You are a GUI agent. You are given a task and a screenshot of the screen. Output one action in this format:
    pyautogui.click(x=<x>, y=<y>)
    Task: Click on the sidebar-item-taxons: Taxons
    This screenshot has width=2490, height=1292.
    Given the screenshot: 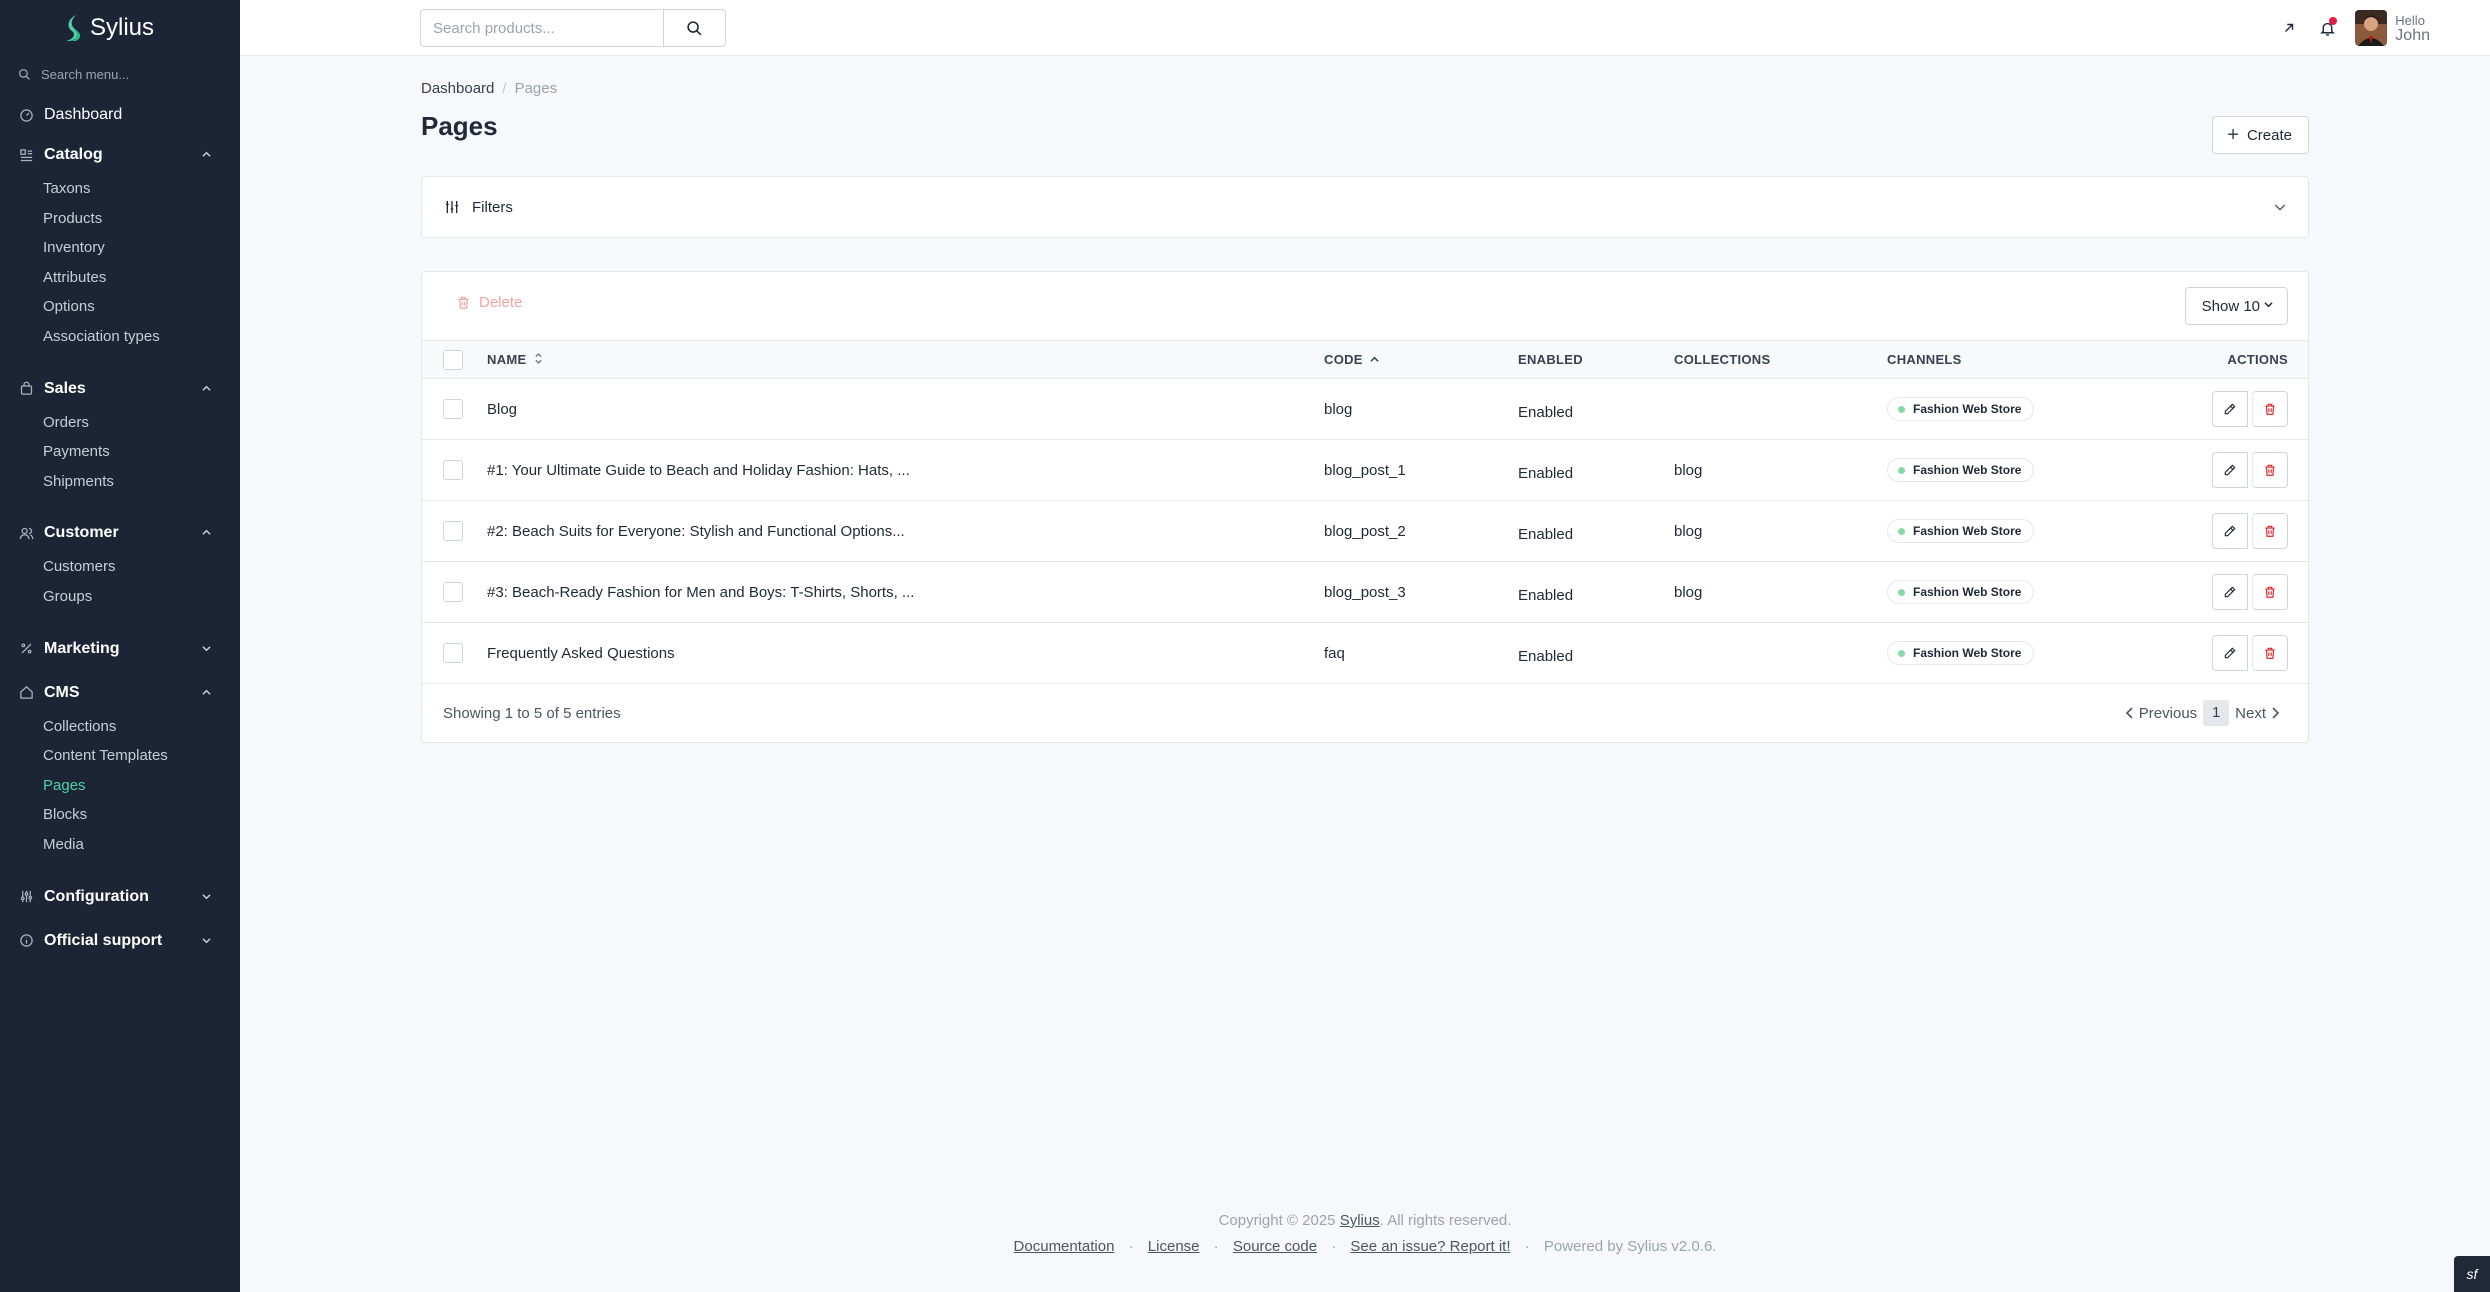 What is the action you would take?
    pyautogui.click(x=120, y=189)
    